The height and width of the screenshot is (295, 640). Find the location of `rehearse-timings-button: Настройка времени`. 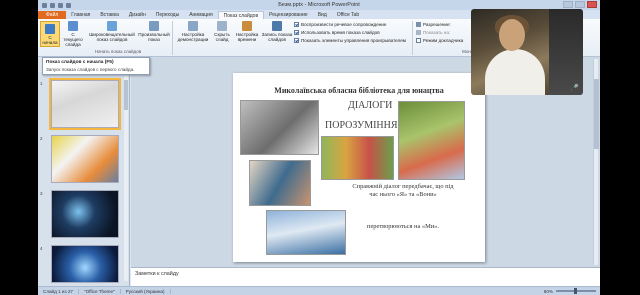

rehearse-timings-button: Настройка времени is located at coordinates (247, 31).